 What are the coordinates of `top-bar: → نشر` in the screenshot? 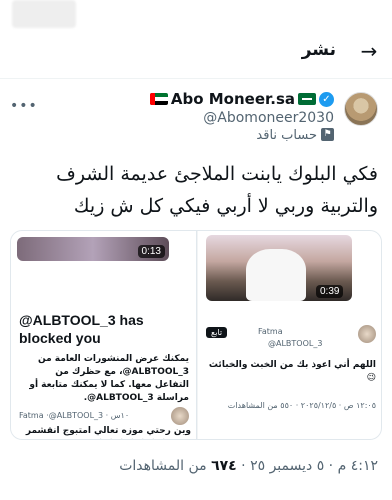 It's located at (196, 52).